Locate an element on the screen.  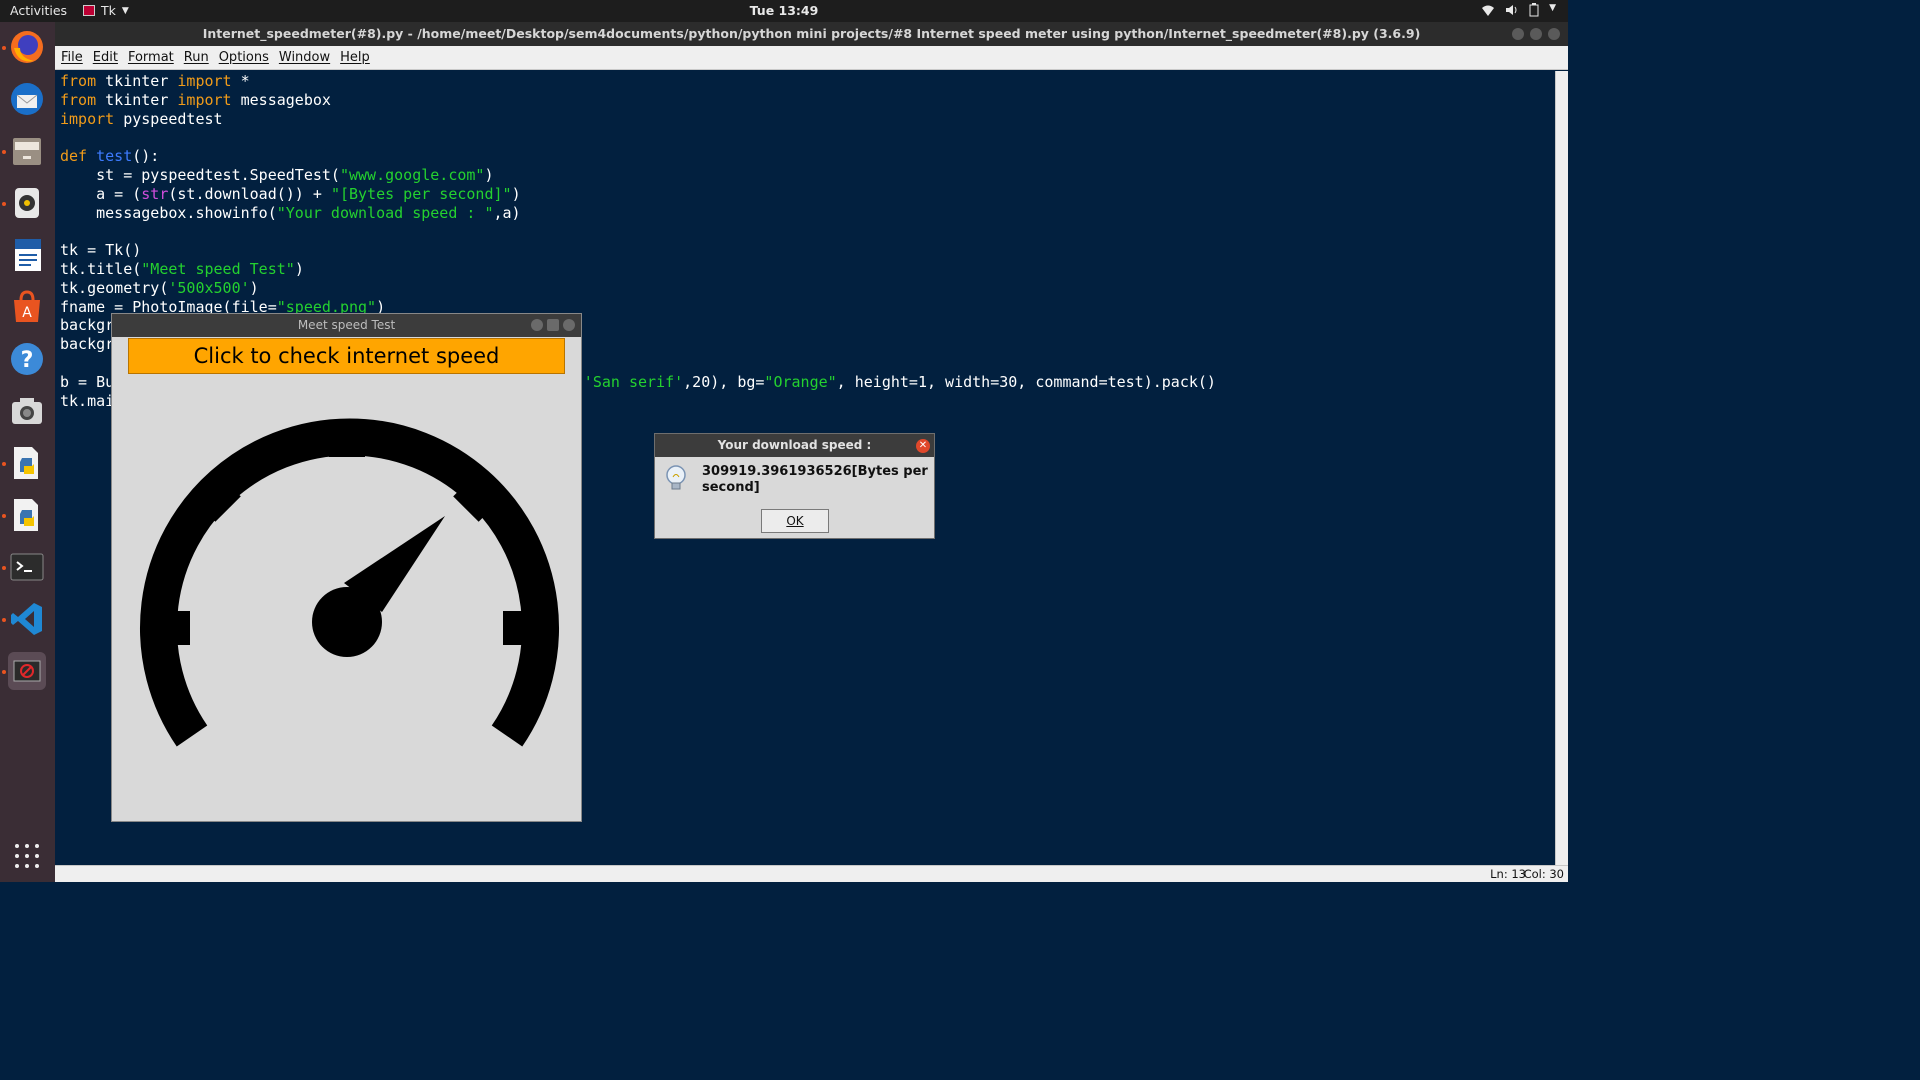
tk-window-titlebar: Meet speed Test is located at coordinates (346, 325).